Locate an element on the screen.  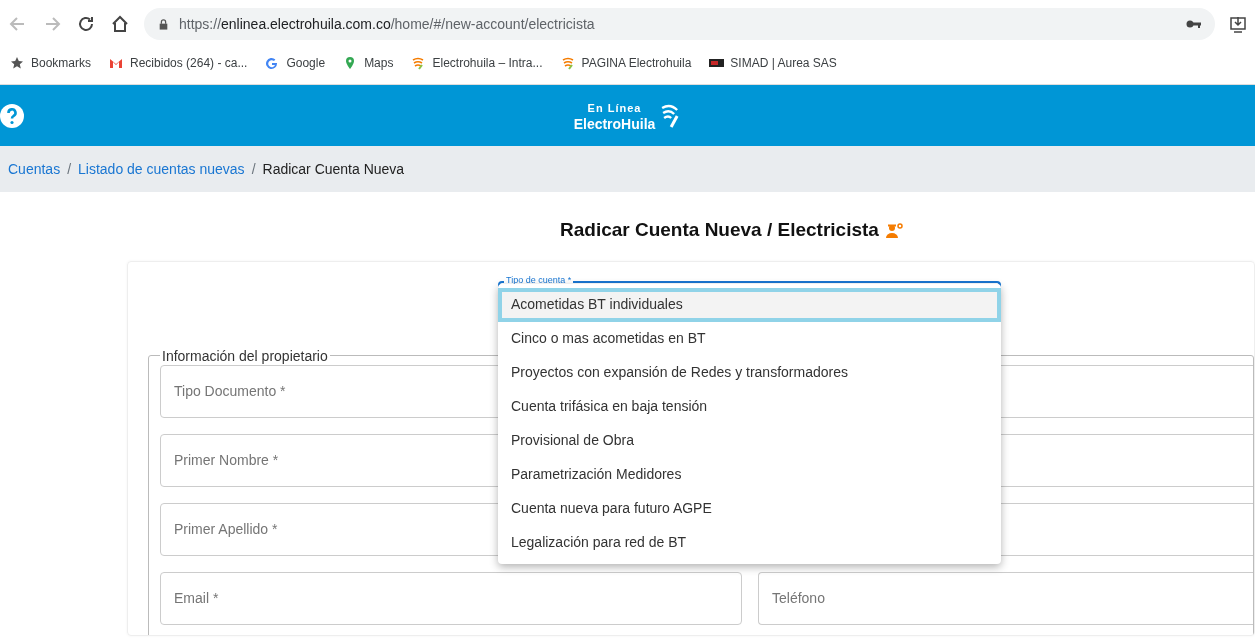
home-icon is located at coordinates (120, 24).